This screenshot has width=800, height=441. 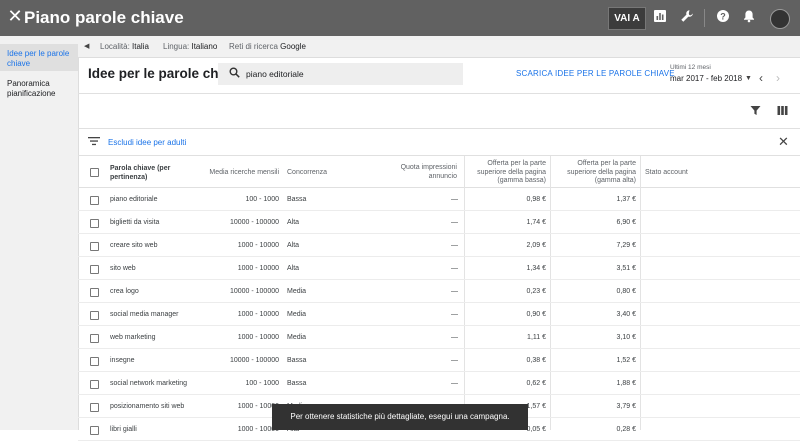 I want to click on filter-list-icon, so click(x=94, y=142).